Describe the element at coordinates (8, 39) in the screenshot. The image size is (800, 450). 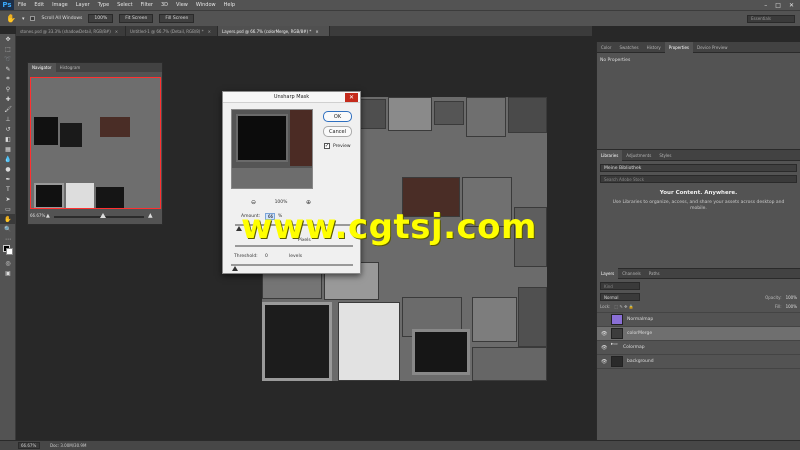
I see `move-tool-icon: ✥` at that location.